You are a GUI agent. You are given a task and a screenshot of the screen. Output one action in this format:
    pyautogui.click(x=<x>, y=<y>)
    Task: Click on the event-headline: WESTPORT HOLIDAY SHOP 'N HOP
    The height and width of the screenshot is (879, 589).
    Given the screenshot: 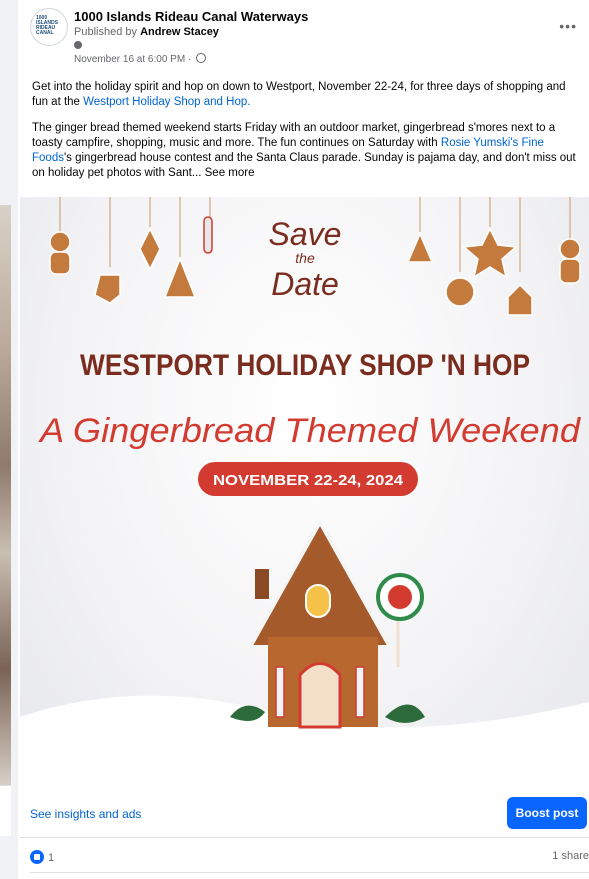 What is the action you would take?
    pyautogui.click(x=305, y=365)
    